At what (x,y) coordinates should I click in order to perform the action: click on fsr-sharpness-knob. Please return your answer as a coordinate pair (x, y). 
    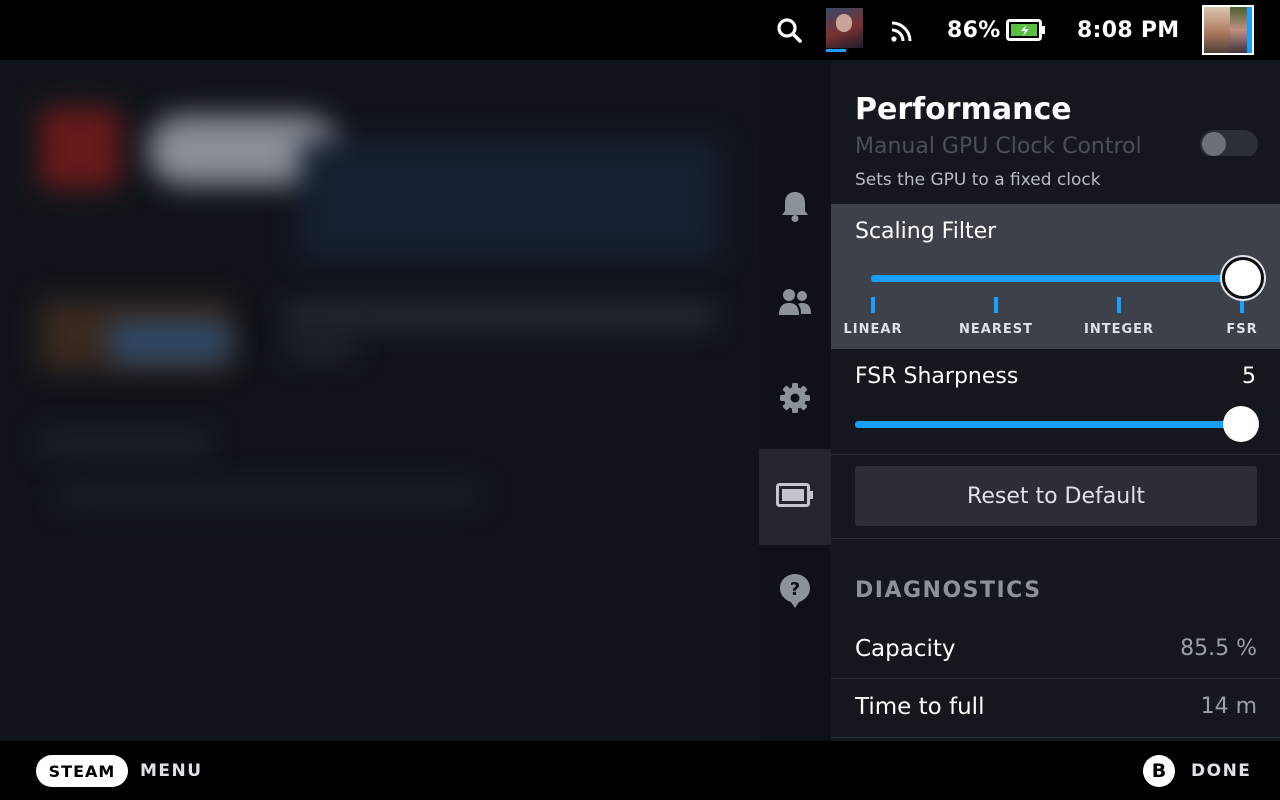
    Looking at the image, I should click on (1241, 424).